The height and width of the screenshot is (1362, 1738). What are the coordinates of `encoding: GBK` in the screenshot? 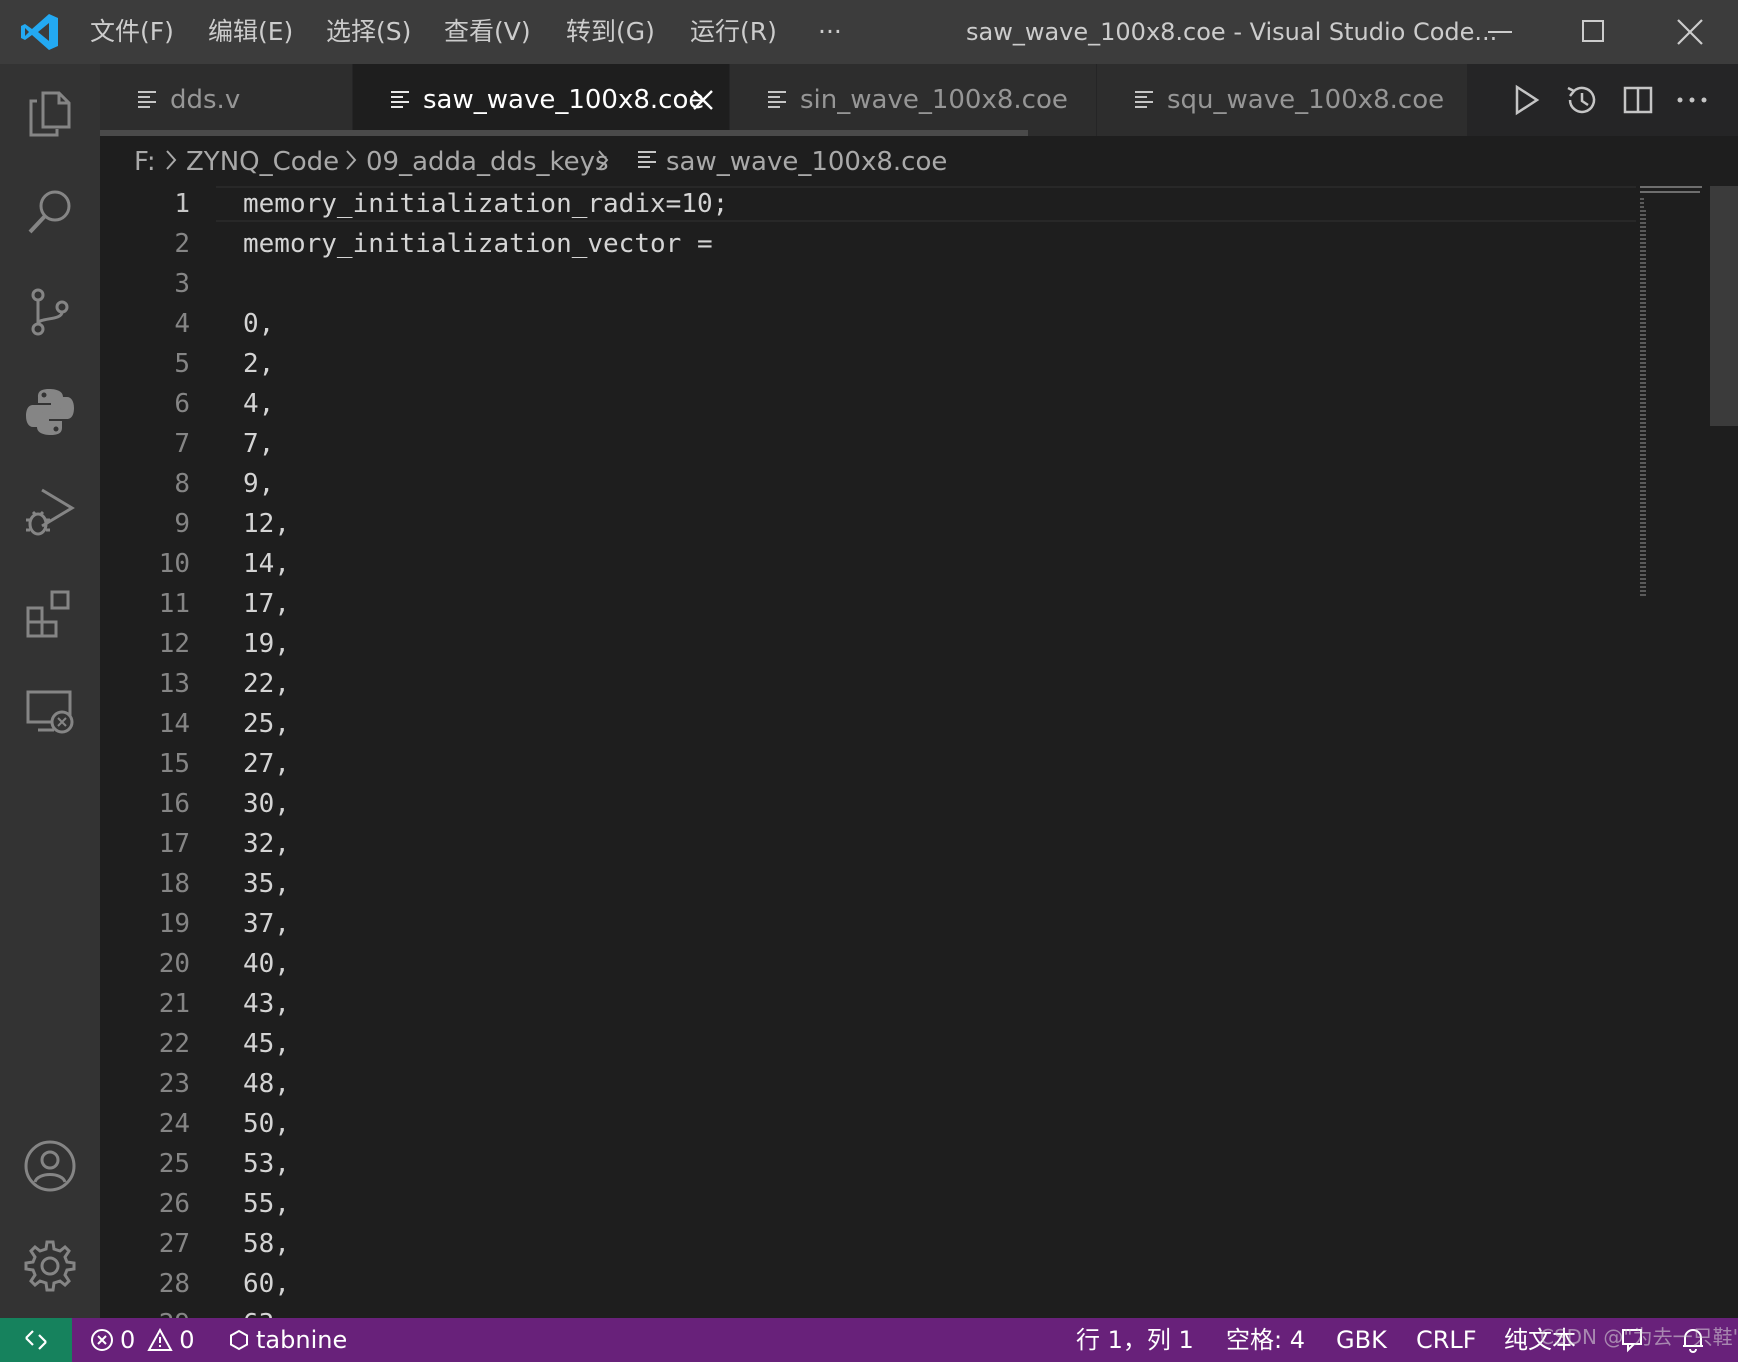 It's located at (1361, 1340).